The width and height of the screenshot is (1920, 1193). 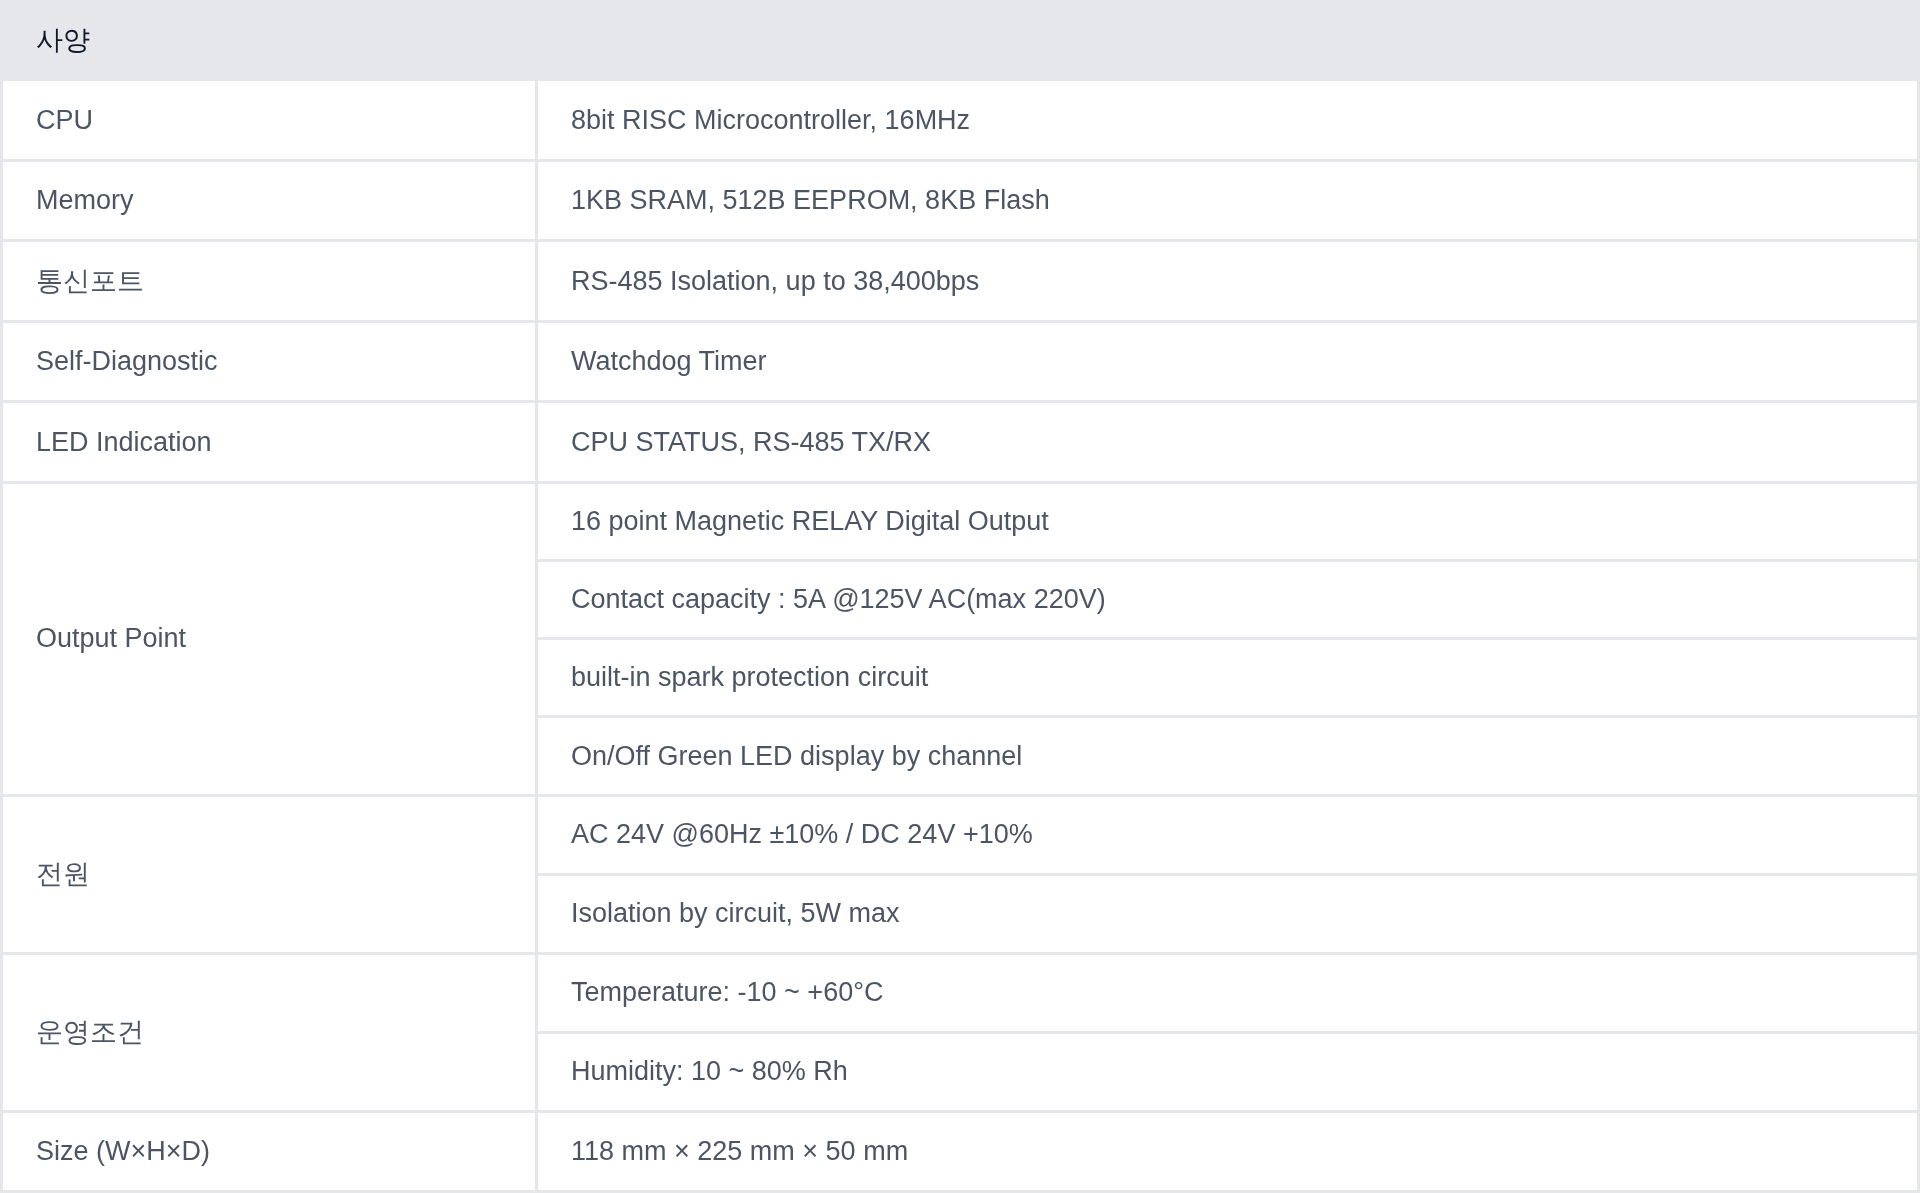 What do you see at coordinates (775, 281) in the screenshot?
I see `value-text: RS-485 Isolation, up to 38,400bps` at bounding box center [775, 281].